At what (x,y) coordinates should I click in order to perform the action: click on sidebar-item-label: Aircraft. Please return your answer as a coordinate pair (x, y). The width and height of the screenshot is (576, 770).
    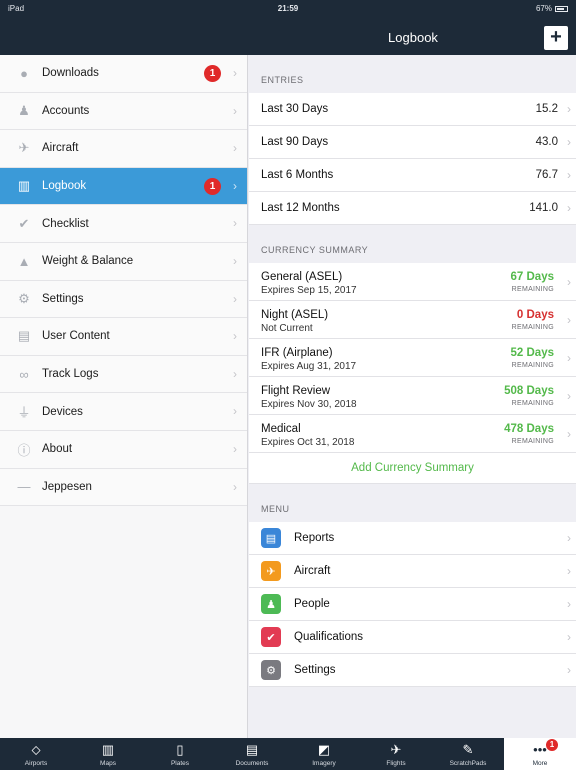
    Looking at the image, I should click on (60, 148).